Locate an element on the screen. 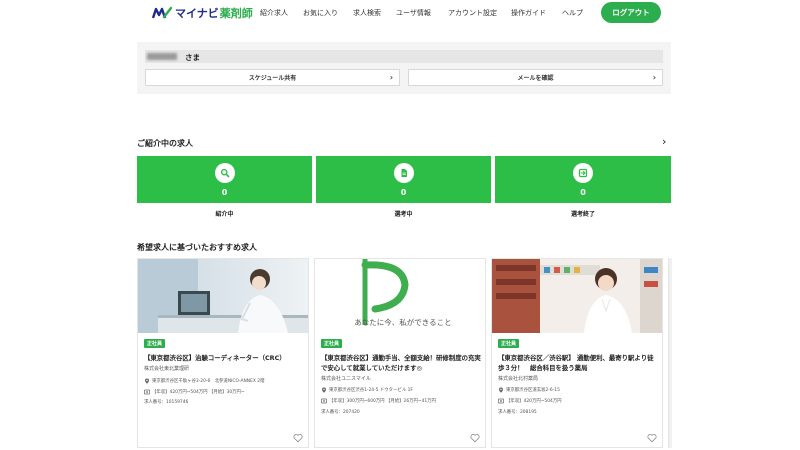 The image size is (800, 450). job-salary: 【年収】300万円~600万円 【月給】26万円~41万円 is located at coordinates (378, 401).